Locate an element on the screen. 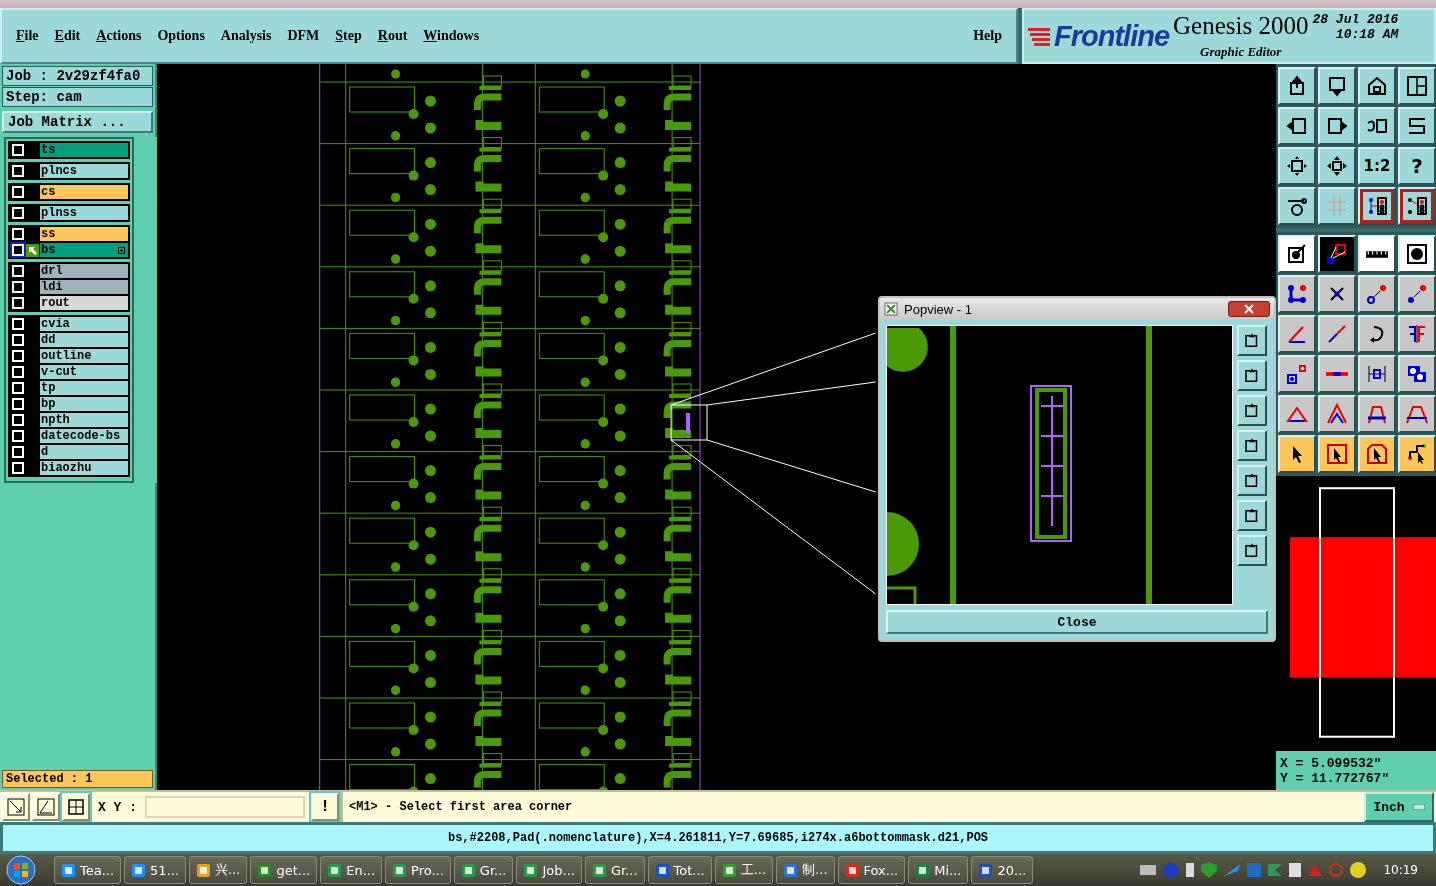  close-button: Close is located at coordinates (1077, 622).